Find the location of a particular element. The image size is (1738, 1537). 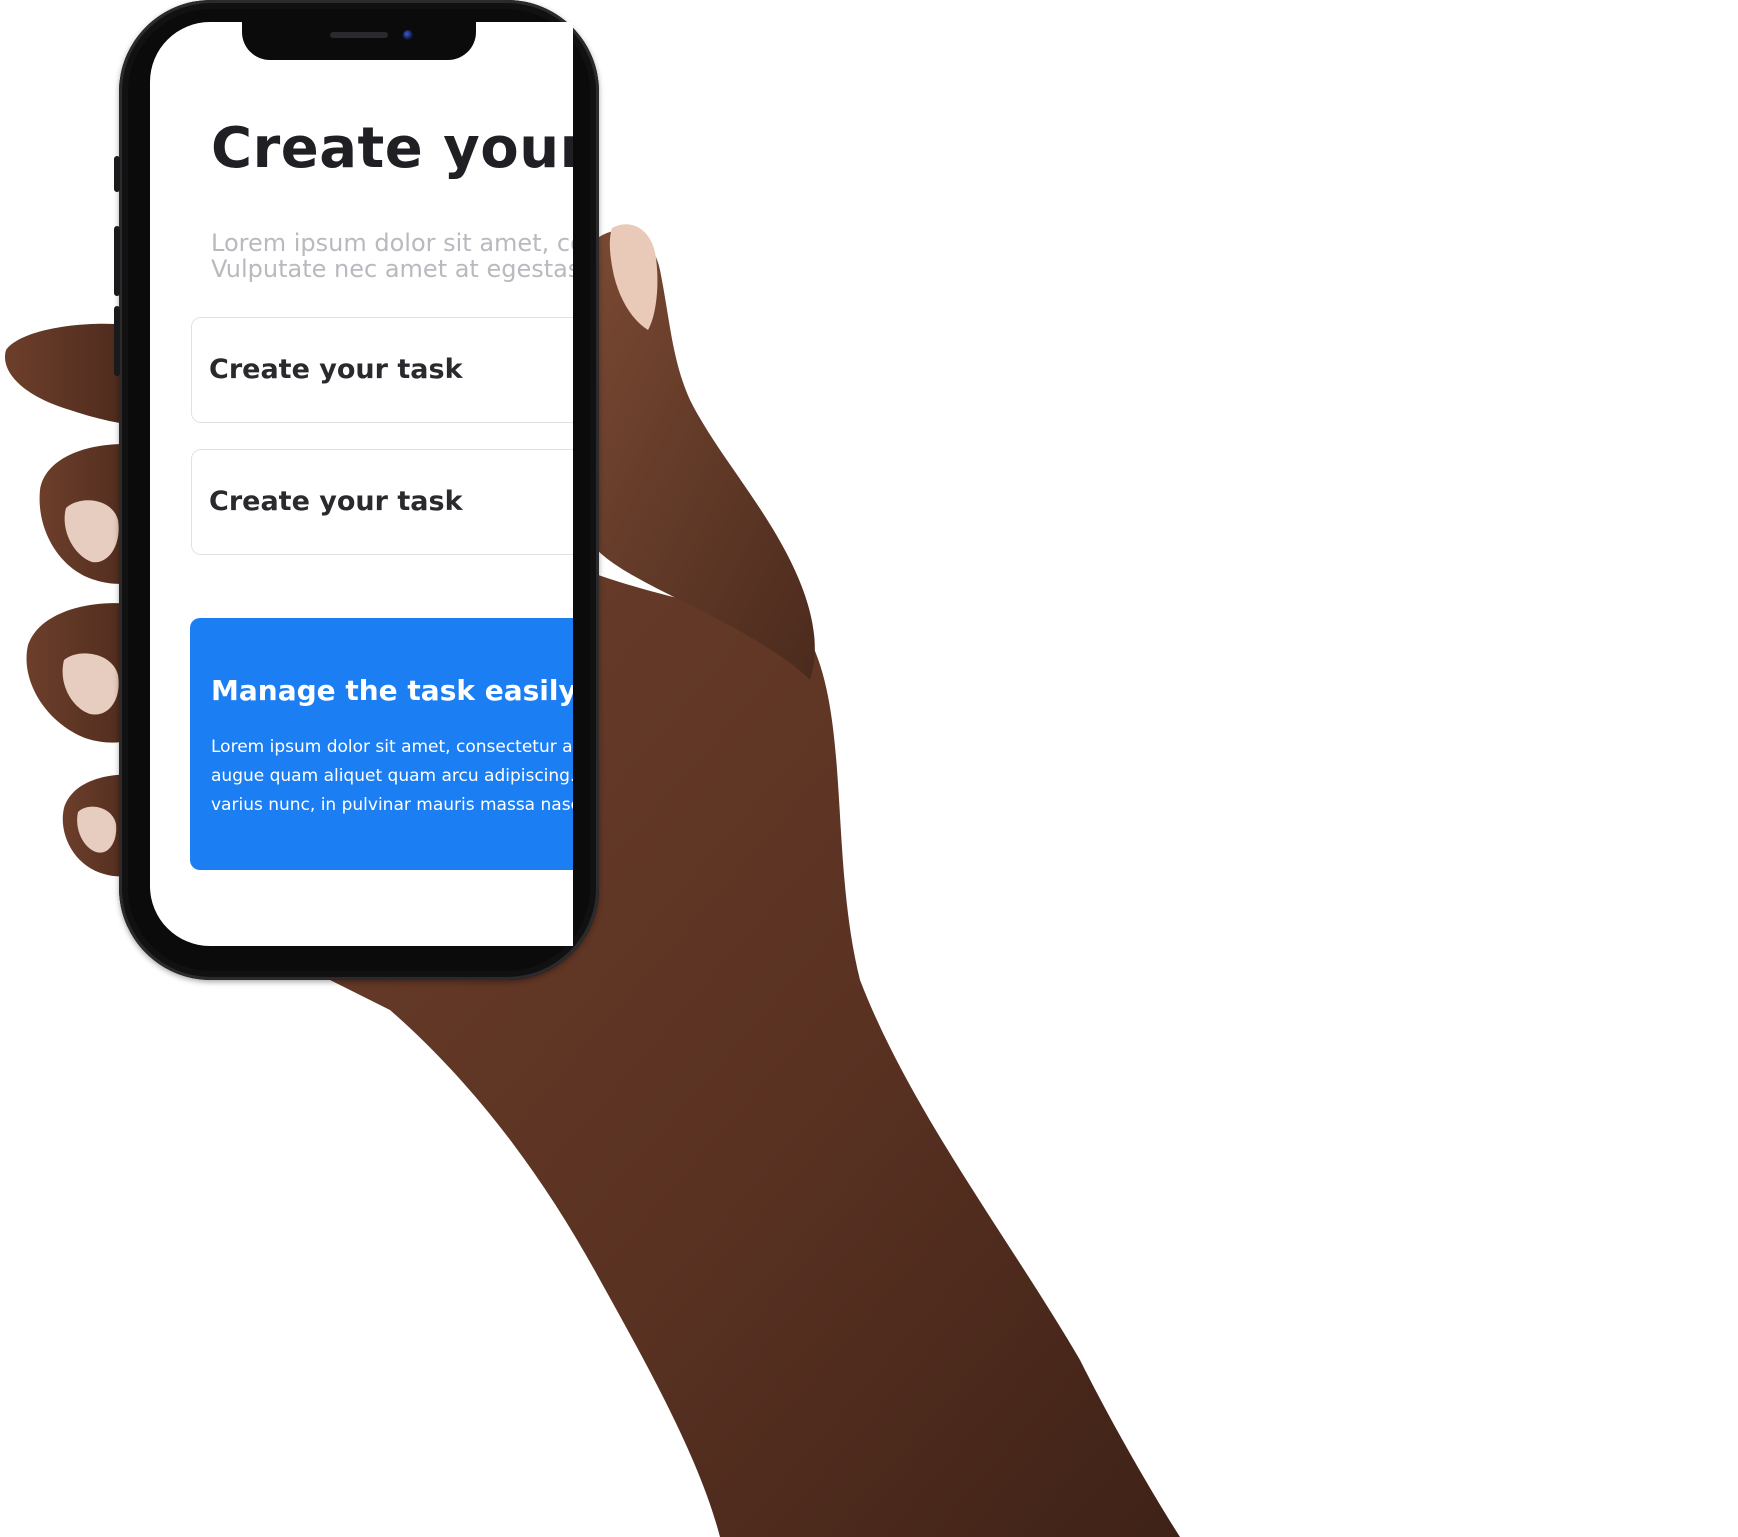

subtitle-line: Lorem ipsum dolor sit amet, co is located at coordinates (392, 243).